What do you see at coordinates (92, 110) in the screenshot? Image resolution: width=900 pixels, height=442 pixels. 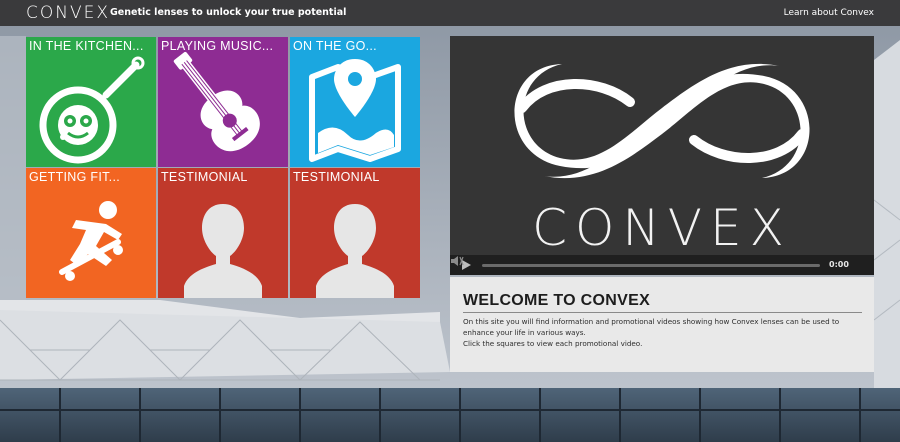 I see `frying-pan-face-icon` at bounding box center [92, 110].